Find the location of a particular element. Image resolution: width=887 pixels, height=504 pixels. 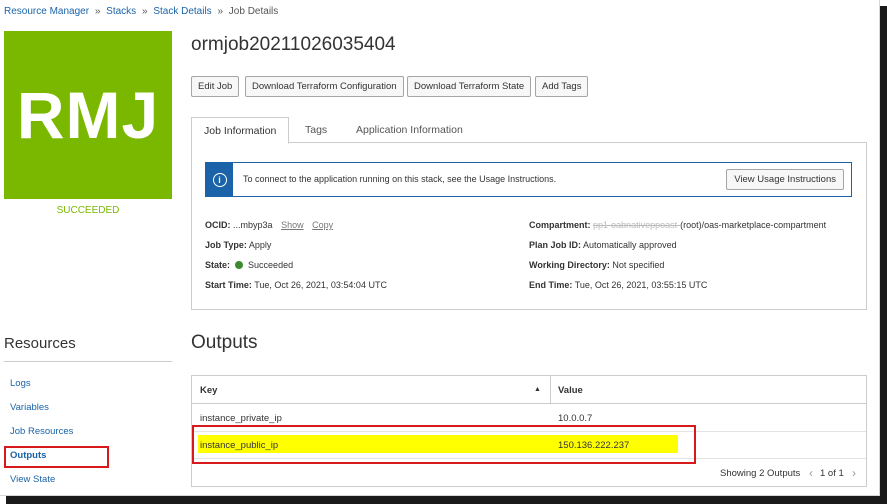

plan-job-id-field: Plan Job ID: Automatically approved is located at coordinates (603, 245).